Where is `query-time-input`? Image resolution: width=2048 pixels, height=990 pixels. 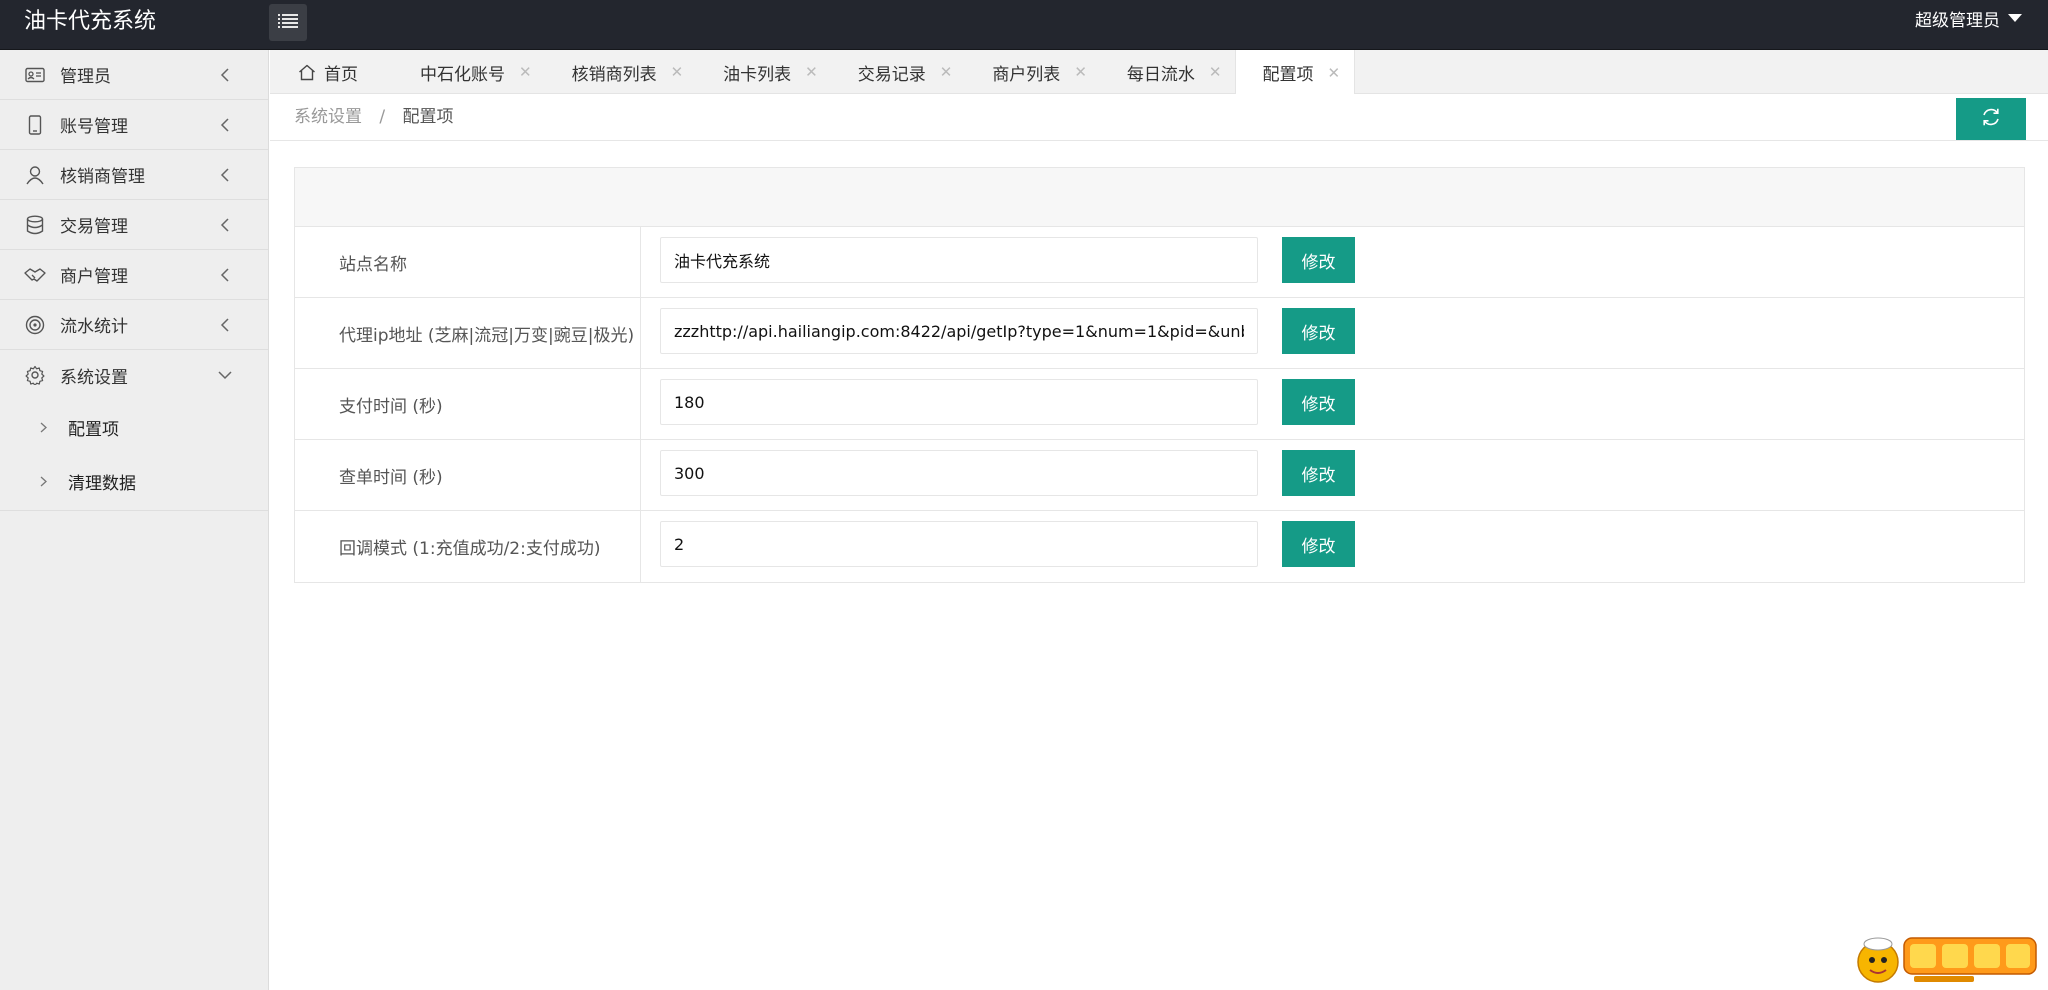
query-time-input is located at coordinates (959, 473).